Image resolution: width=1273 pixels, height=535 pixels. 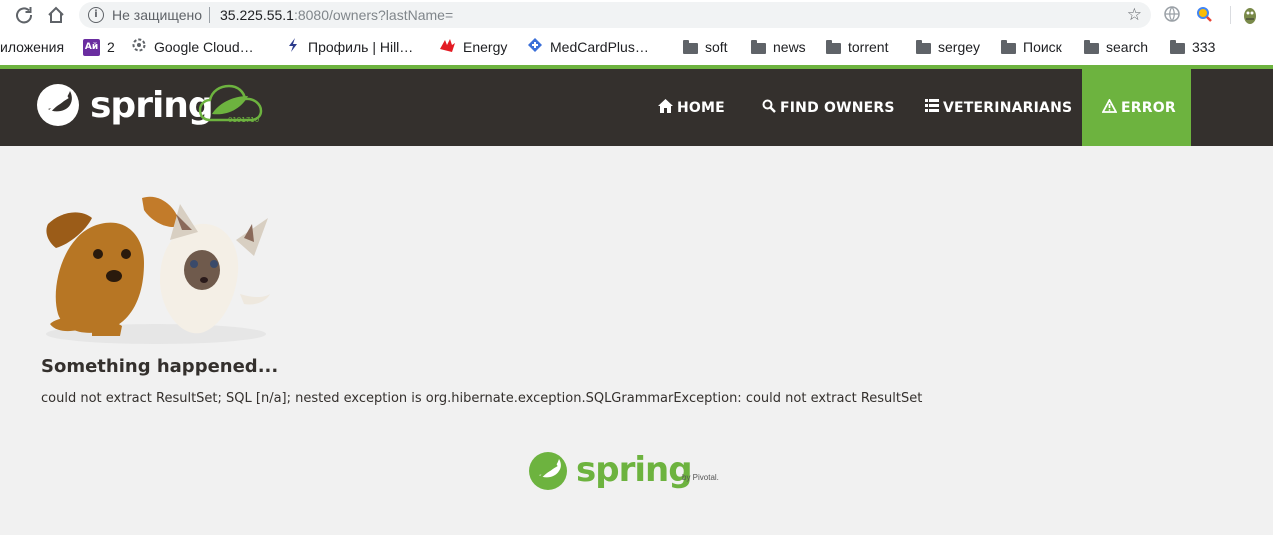 What do you see at coordinates (1173, 15) in the screenshot?
I see `globe-extension-icon` at bounding box center [1173, 15].